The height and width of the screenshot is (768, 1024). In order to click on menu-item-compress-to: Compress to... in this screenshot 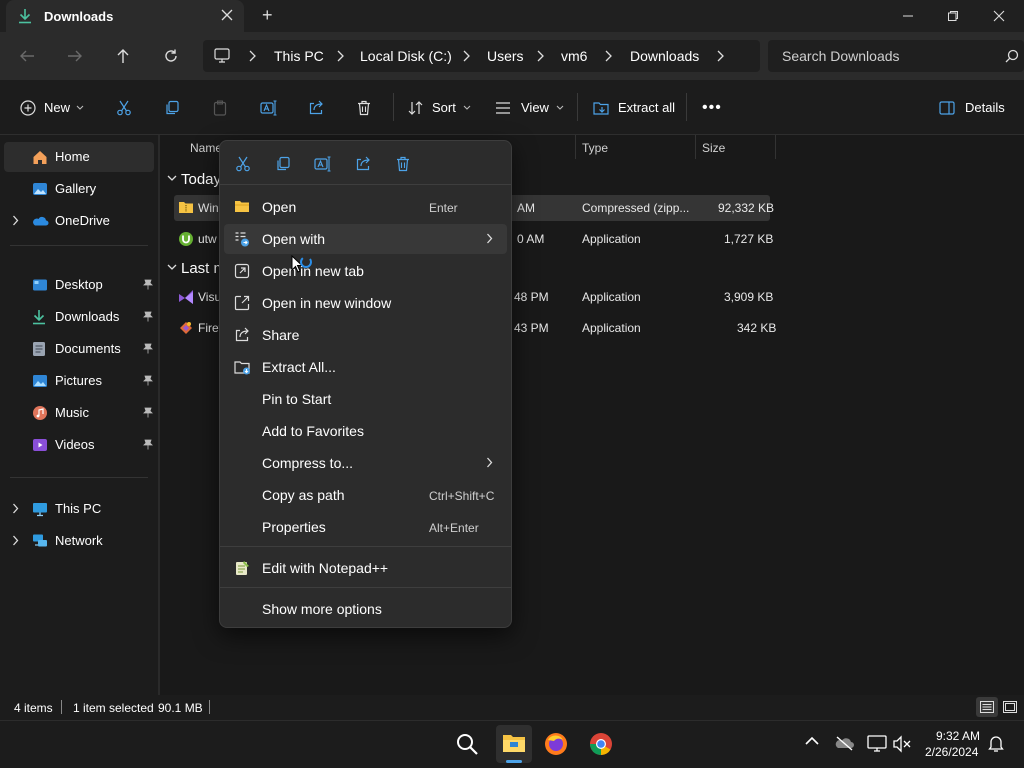, I will do `click(365, 463)`.